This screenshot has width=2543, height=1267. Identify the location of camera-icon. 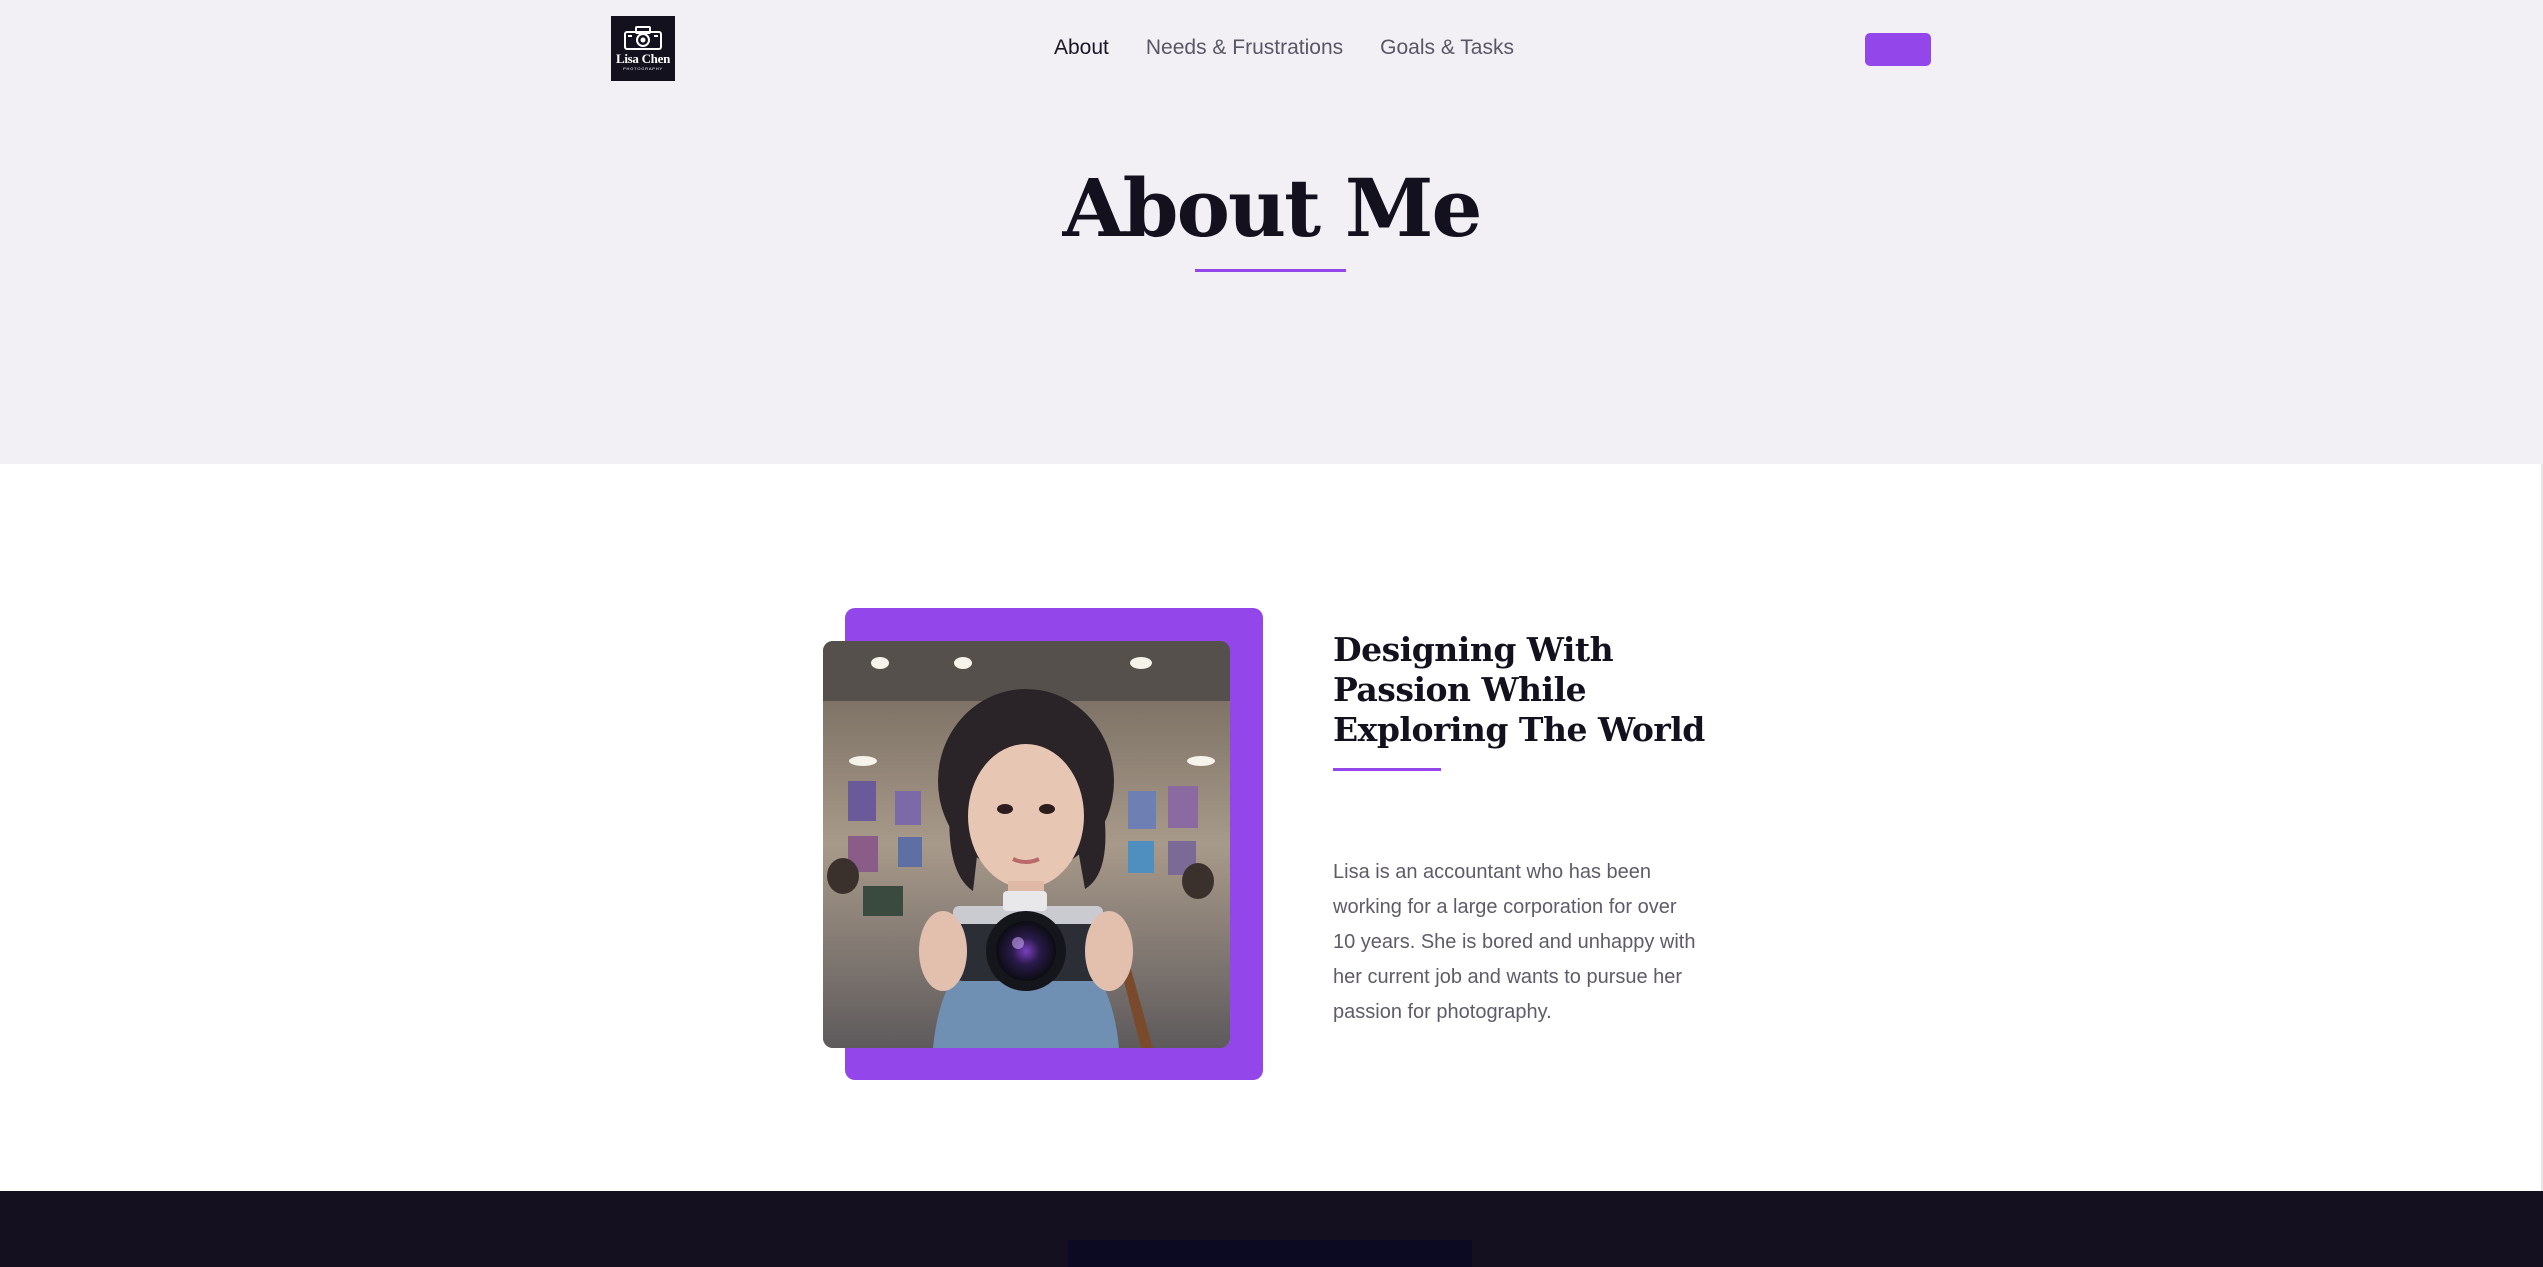
(643, 38).